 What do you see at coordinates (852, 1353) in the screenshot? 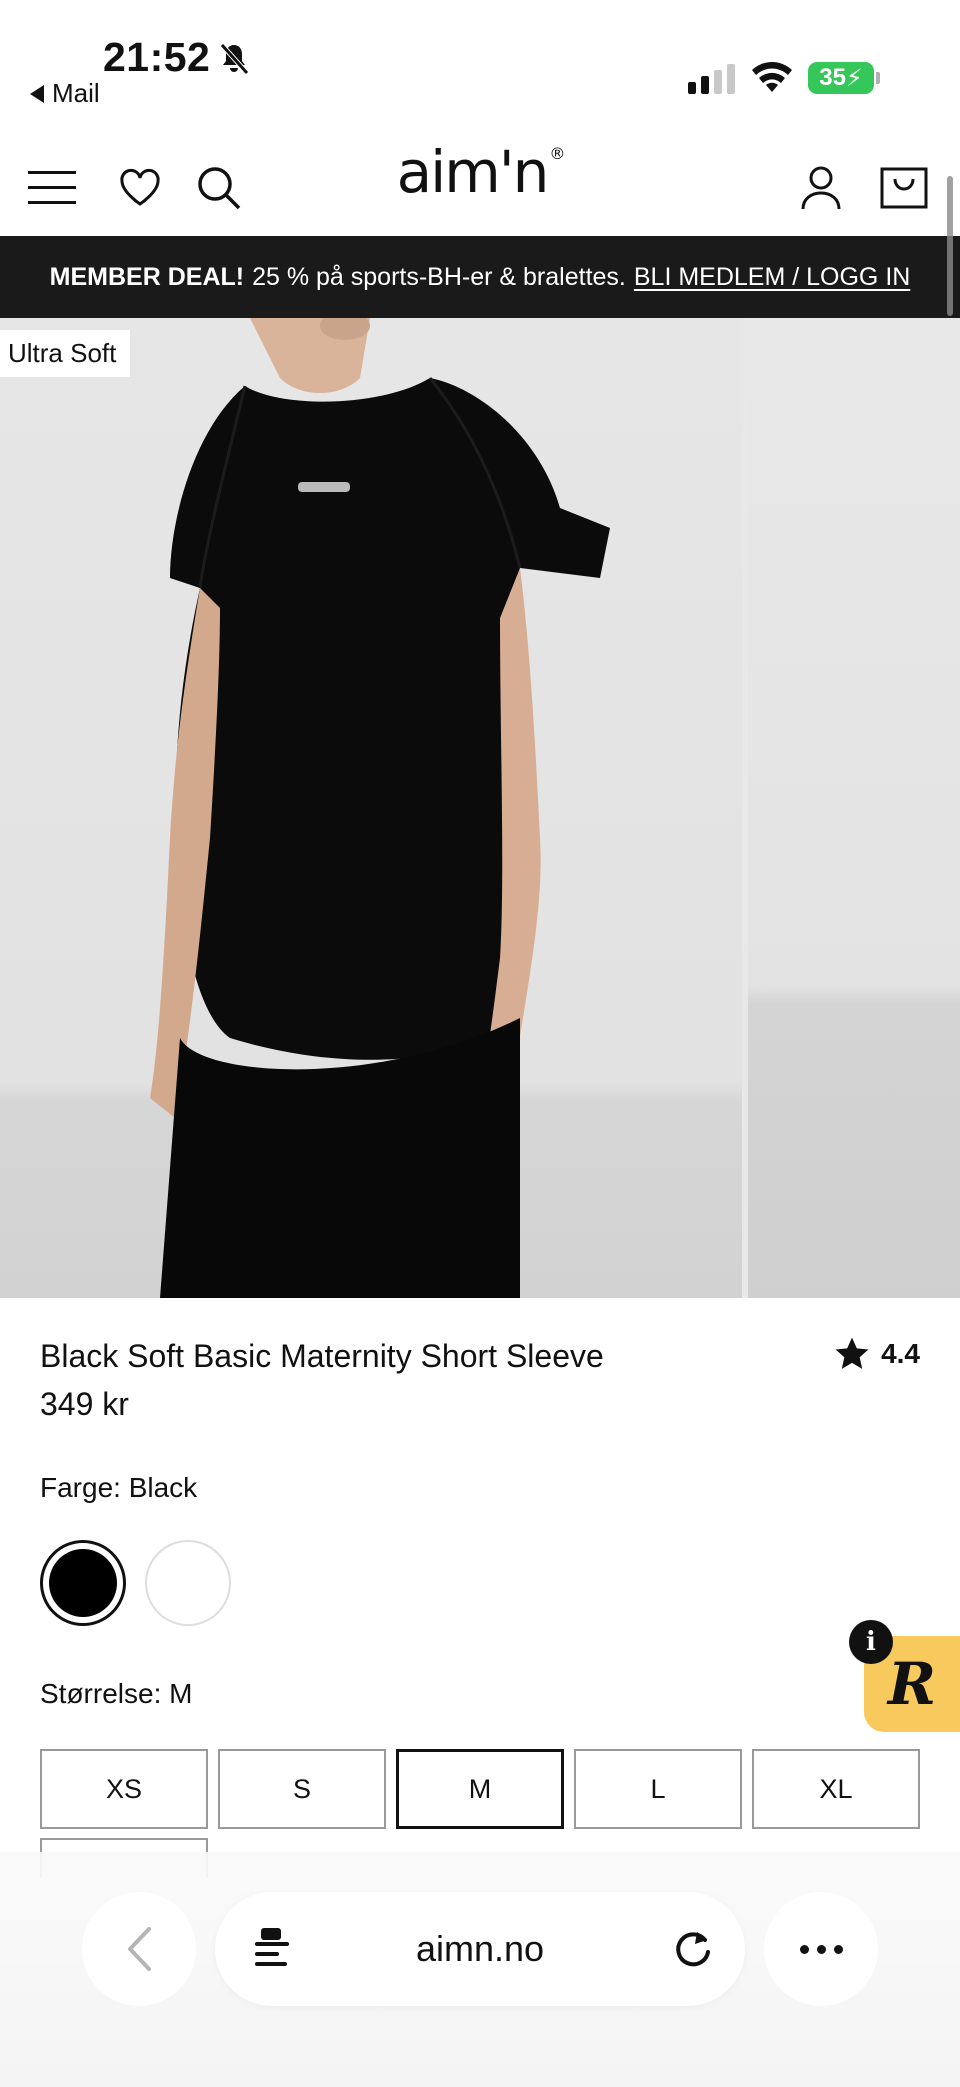
I see `star-icon` at bounding box center [852, 1353].